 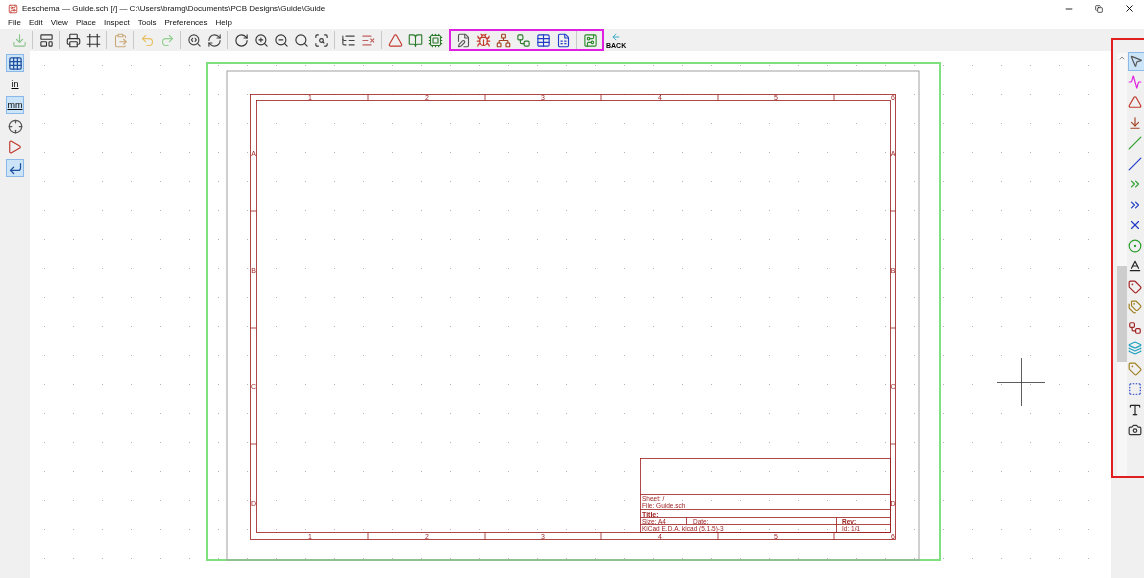 I want to click on corner-icon, so click(x=15, y=168).